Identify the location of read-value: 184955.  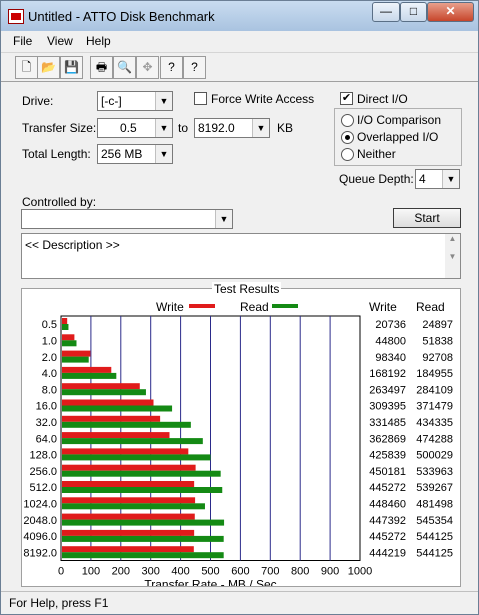
(434, 374).